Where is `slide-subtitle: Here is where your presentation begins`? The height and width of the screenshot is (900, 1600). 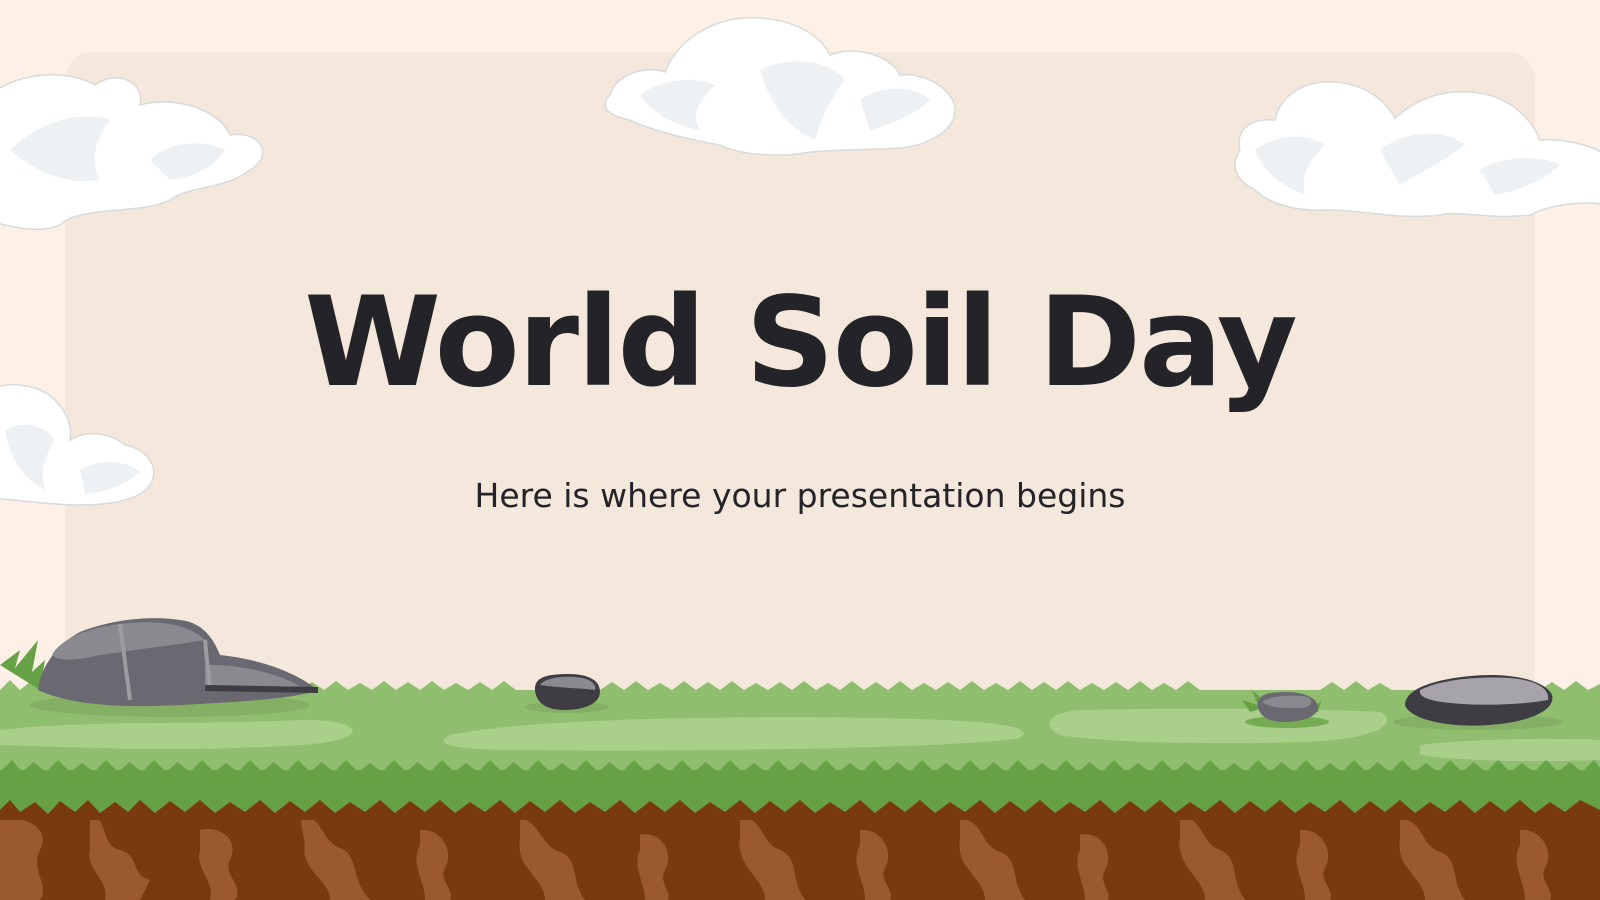 slide-subtitle: Here is where your presentation begins is located at coordinates (800, 495).